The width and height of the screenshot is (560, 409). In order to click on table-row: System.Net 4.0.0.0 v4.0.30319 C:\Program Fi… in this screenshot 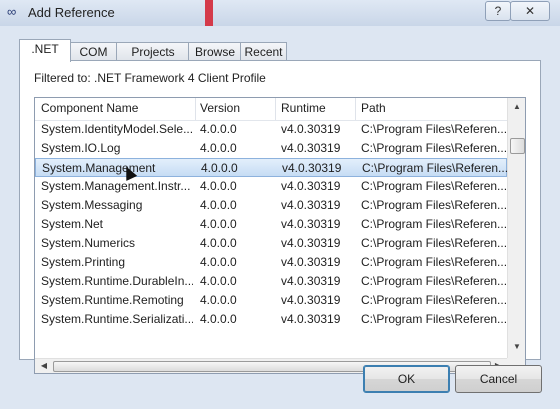, I will do `click(271, 224)`.